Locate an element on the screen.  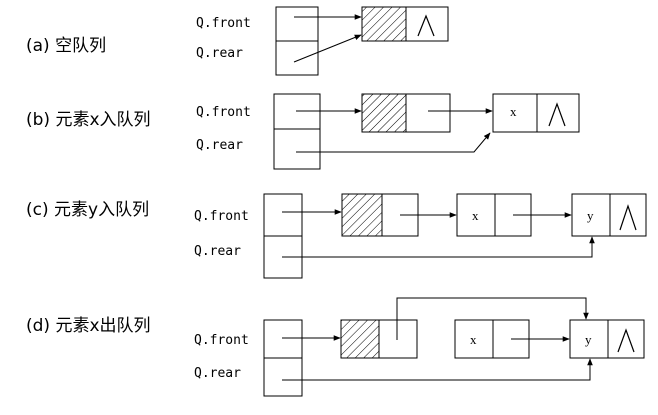
panel-a-front-label: Q.front is located at coordinates (223, 23).